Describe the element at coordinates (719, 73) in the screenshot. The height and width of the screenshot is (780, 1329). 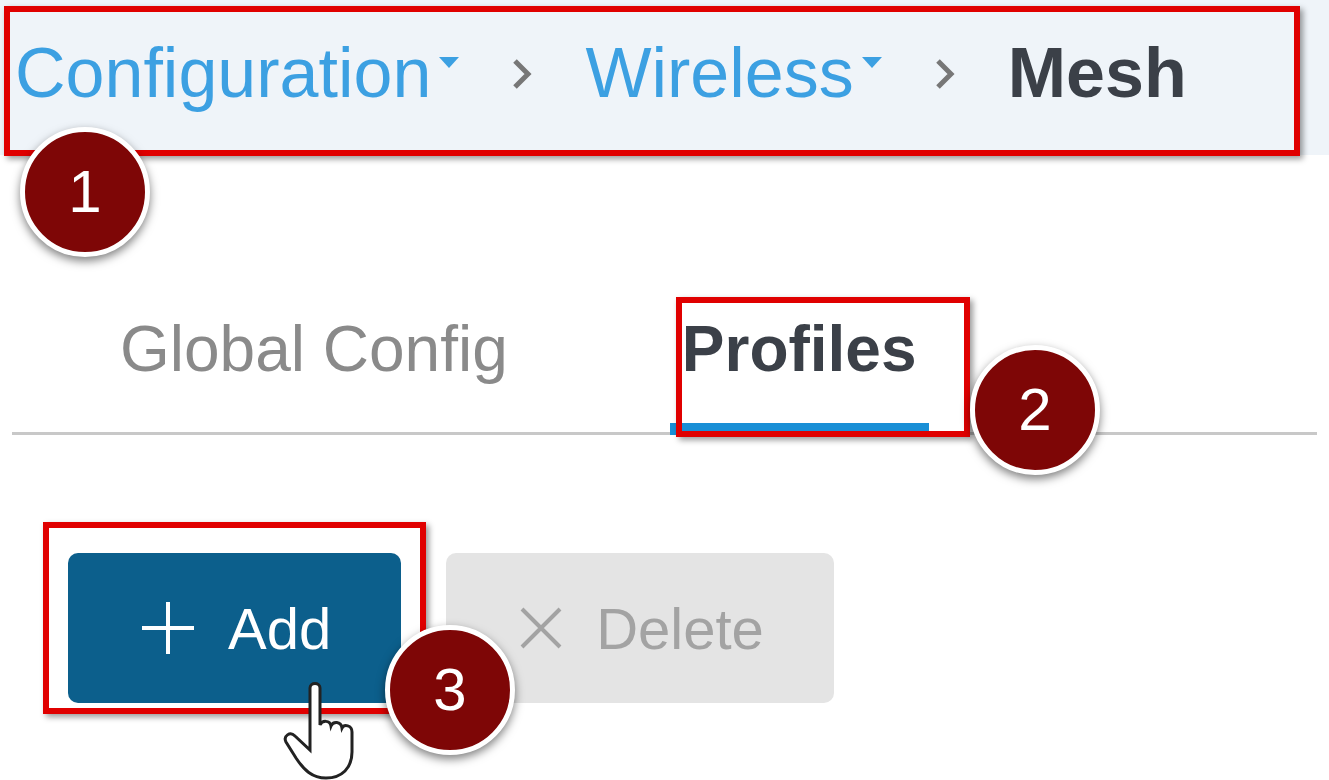
I see `breadcrumb-link: Wireless` at that location.